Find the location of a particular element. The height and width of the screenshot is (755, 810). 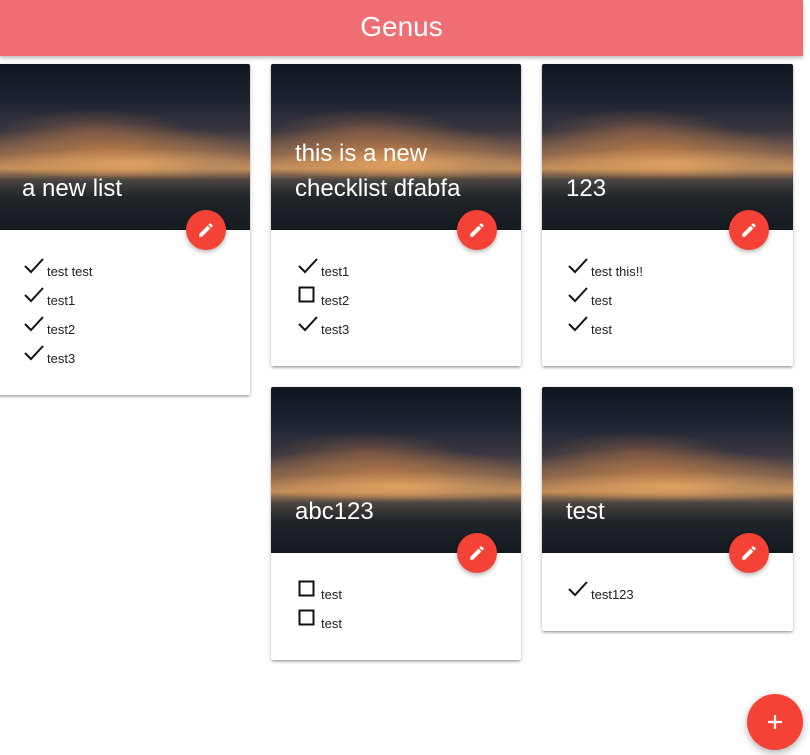

checklist-item: test this!! is located at coordinates (672, 271).